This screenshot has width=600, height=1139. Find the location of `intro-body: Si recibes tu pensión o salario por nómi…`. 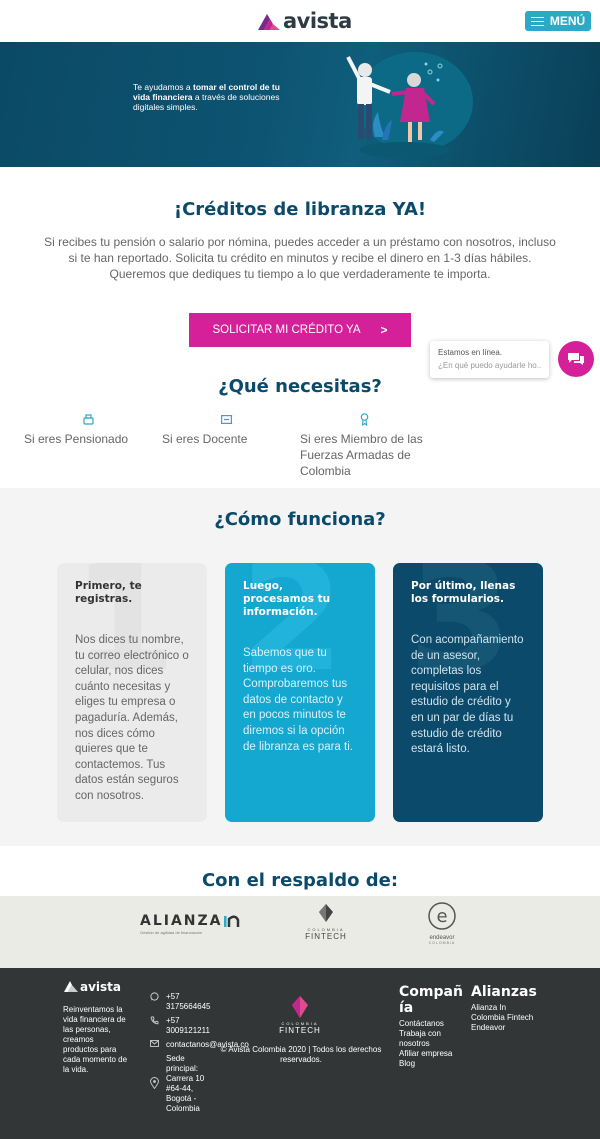

intro-body: Si recibes tu pensión o salario por nómi… is located at coordinates (300, 258).